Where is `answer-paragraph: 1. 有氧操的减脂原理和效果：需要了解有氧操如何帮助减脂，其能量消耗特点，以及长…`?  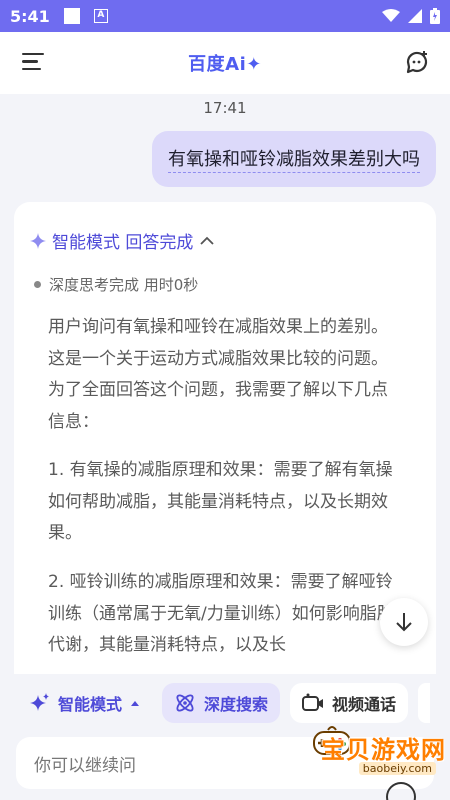 answer-paragraph: 1. 有氧操的减脂原理和效果：需要了解有氧操如何帮助减脂，其能量消耗特点，以及长… is located at coordinates (220, 501).